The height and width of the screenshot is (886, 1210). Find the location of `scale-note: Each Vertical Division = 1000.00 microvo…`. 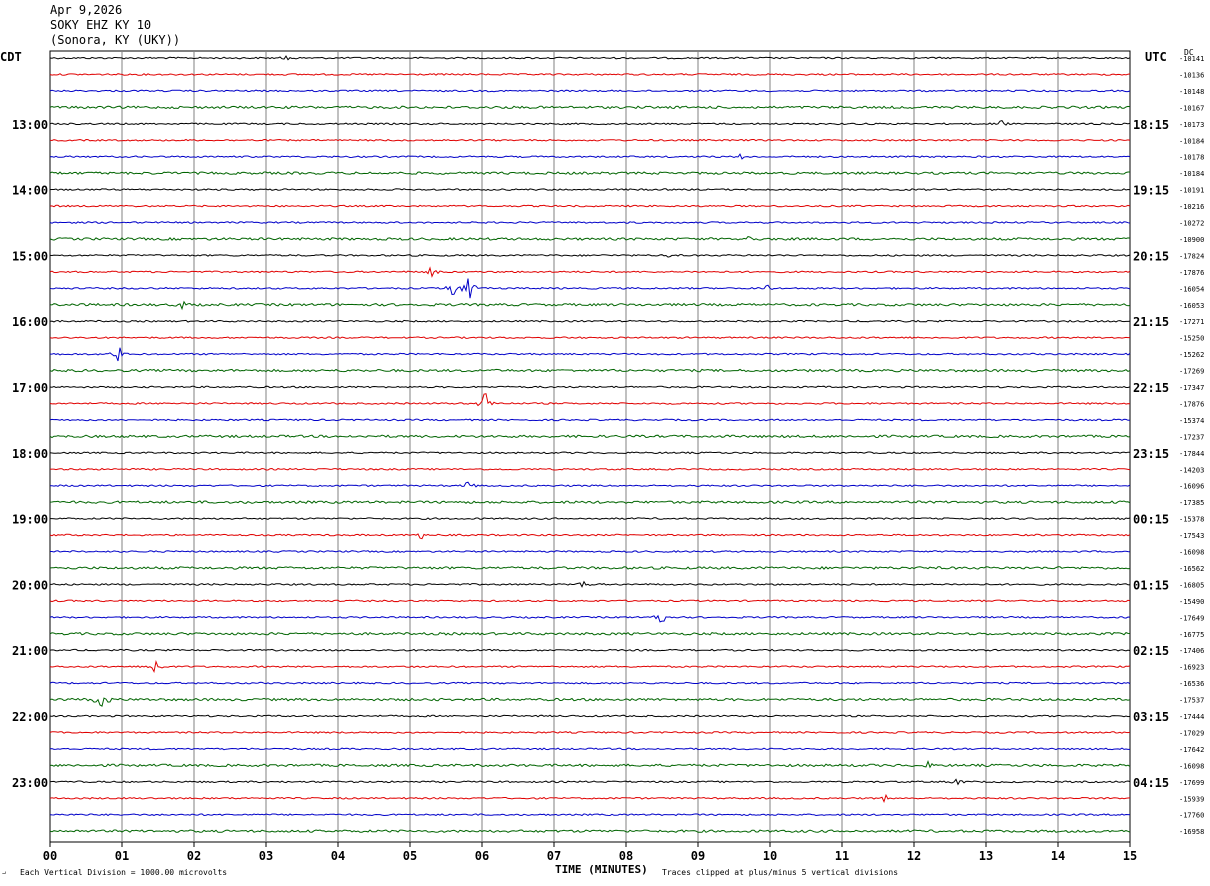

scale-note: Each Vertical Division = 1000.00 microvo… is located at coordinates (124, 872).